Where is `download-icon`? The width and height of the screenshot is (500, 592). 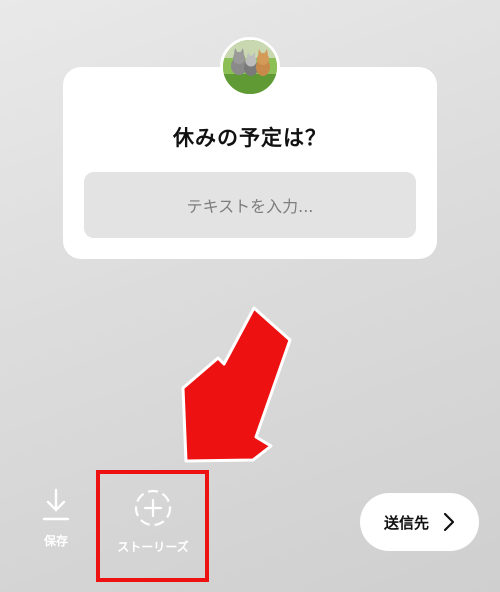
download-icon is located at coordinates (56, 504).